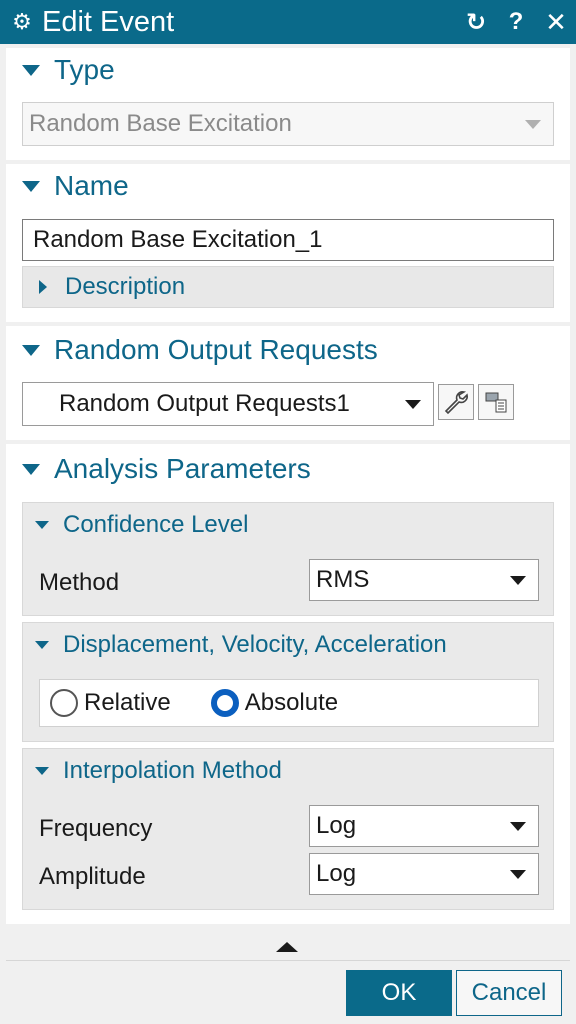  I want to click on gear-icon: ⚙, so click(22, 21).